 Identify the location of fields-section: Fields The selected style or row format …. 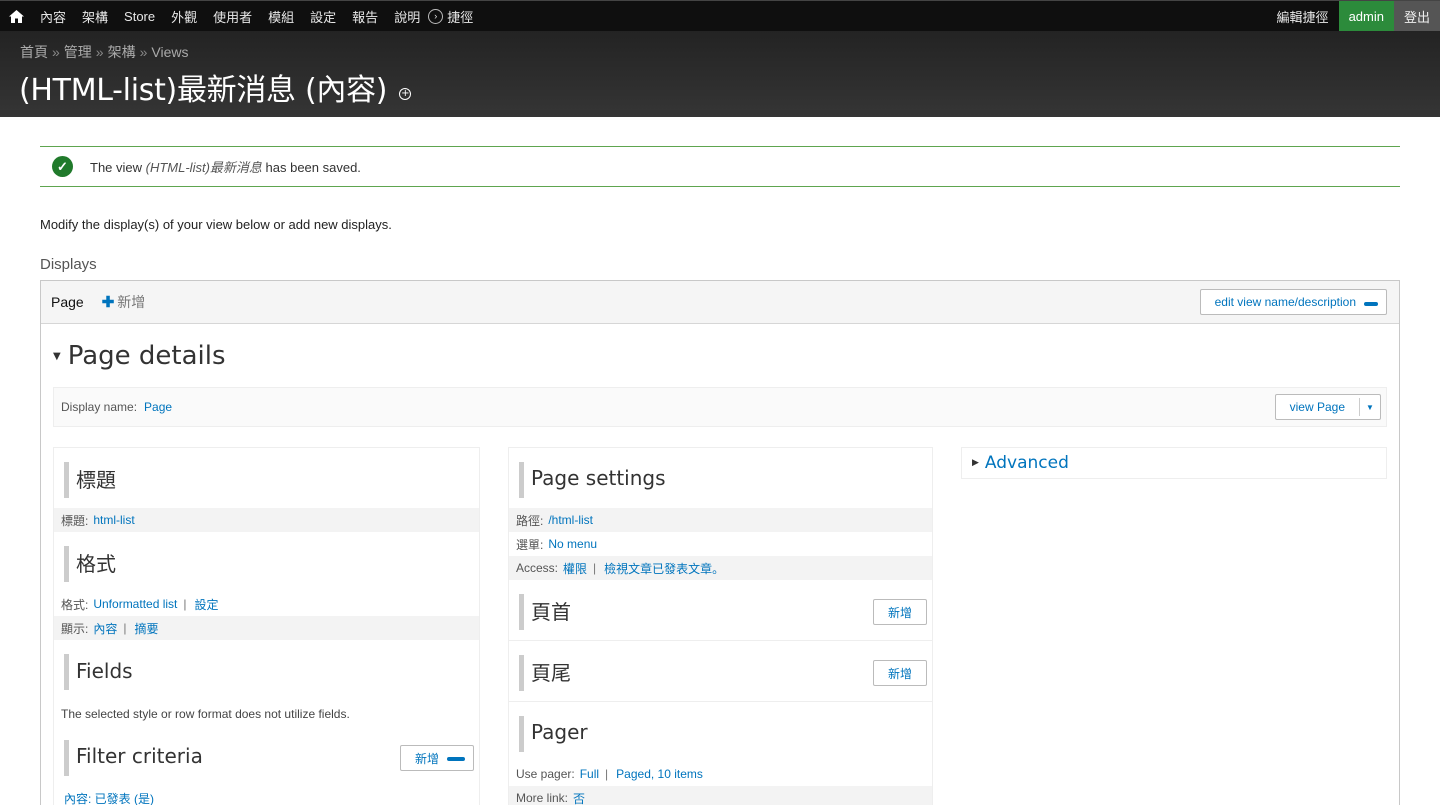
(266, 683).